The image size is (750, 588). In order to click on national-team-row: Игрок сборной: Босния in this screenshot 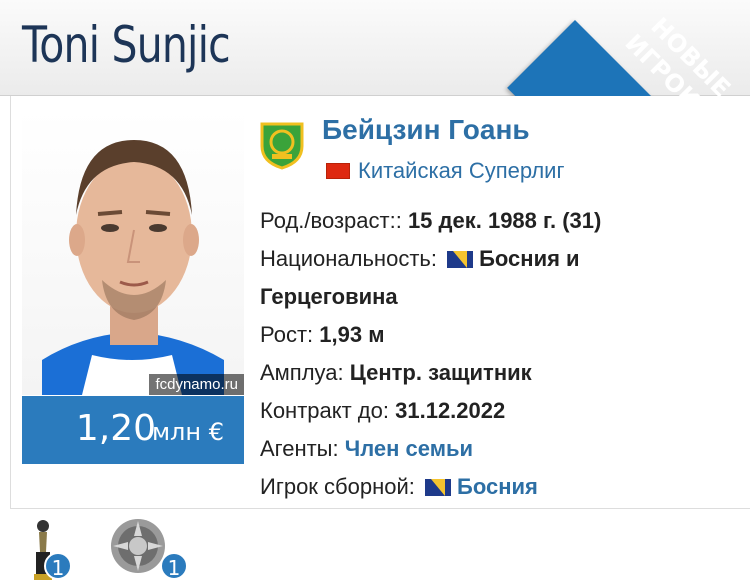, I will do `click(500, 487)`.